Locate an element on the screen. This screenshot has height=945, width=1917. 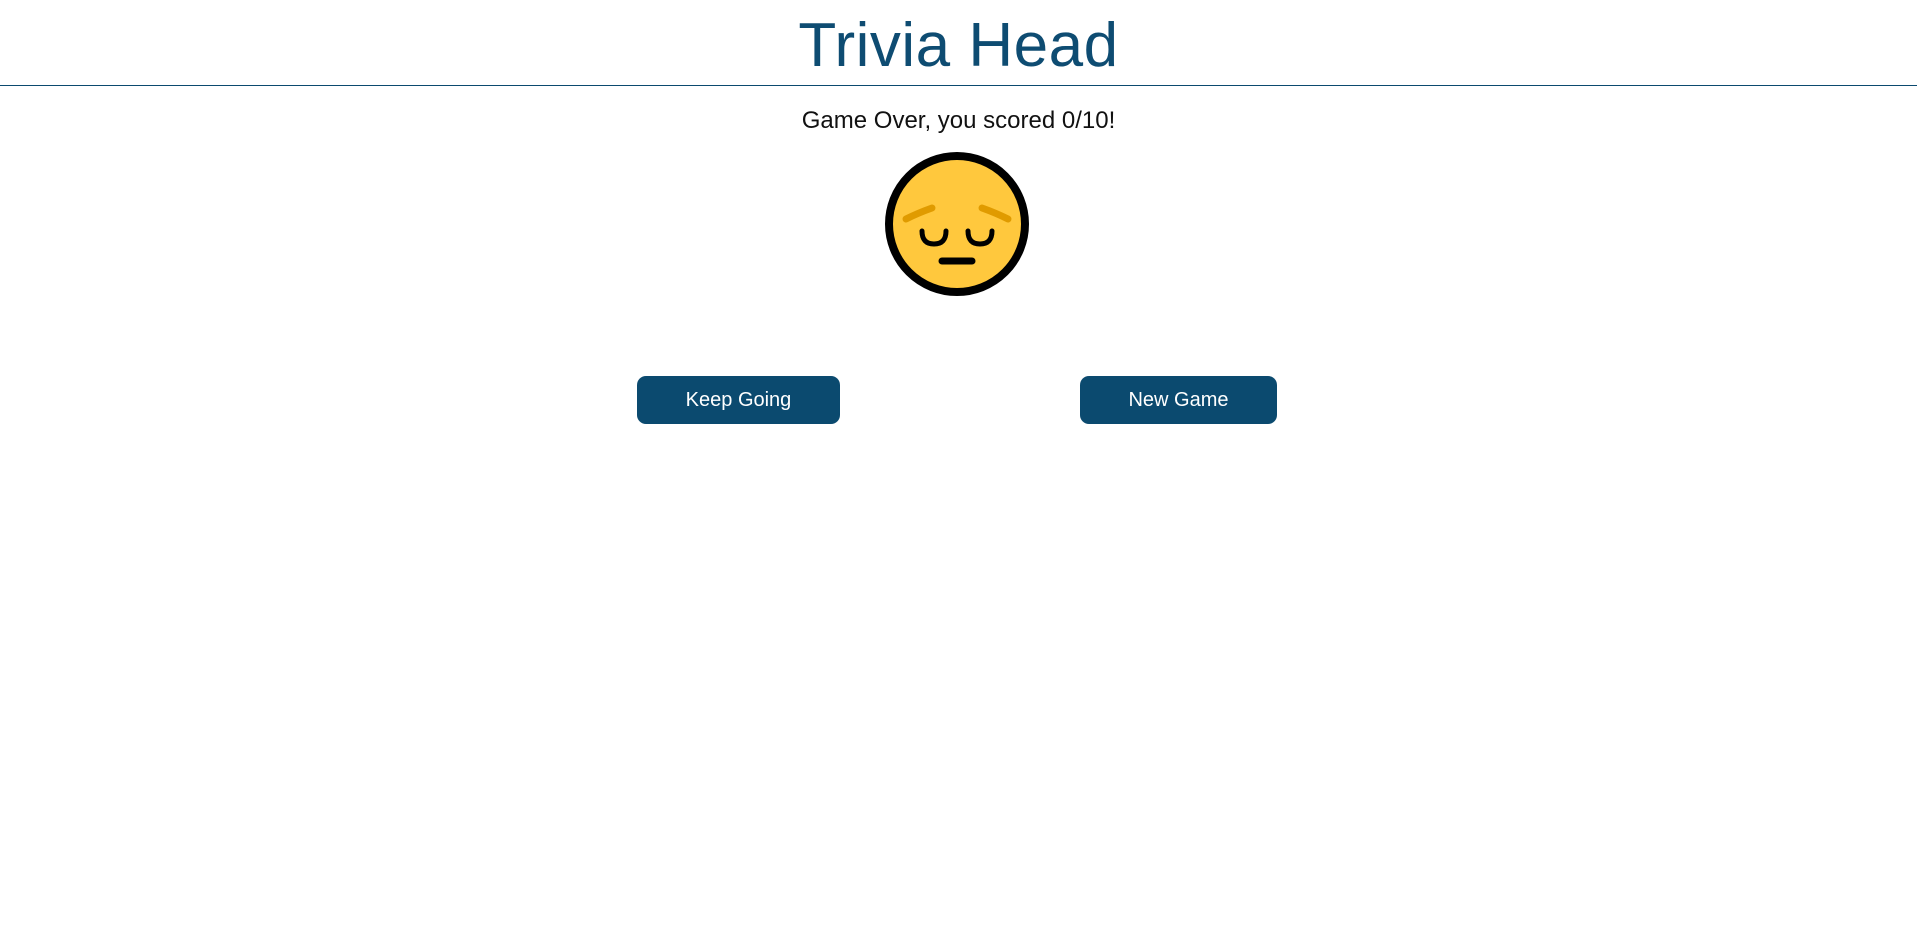
app-header: Trivia Head is located at coordinates (958, 43).